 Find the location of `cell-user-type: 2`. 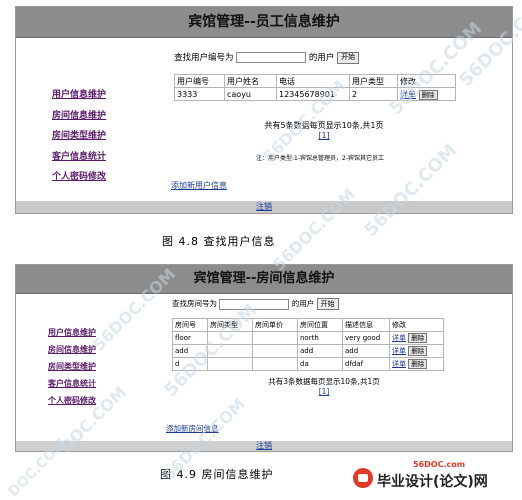

cell-user-type: 2 is located at coordinates (373, 94).